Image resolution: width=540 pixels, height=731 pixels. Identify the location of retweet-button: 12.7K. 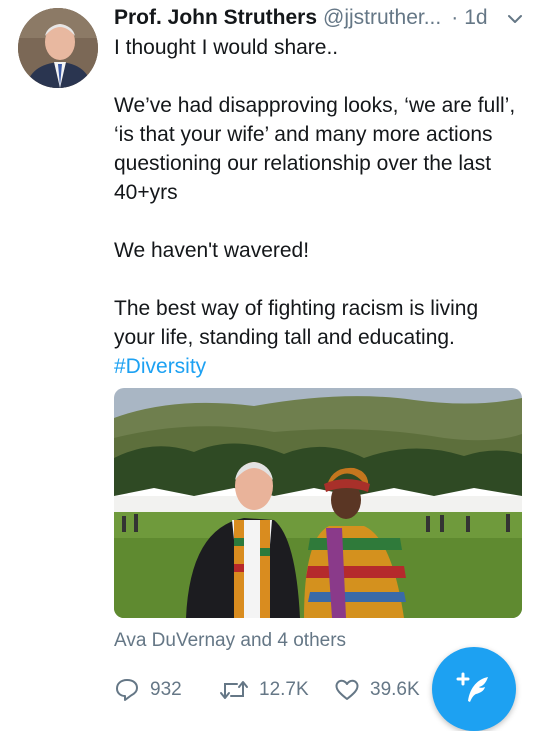
(264, 690).